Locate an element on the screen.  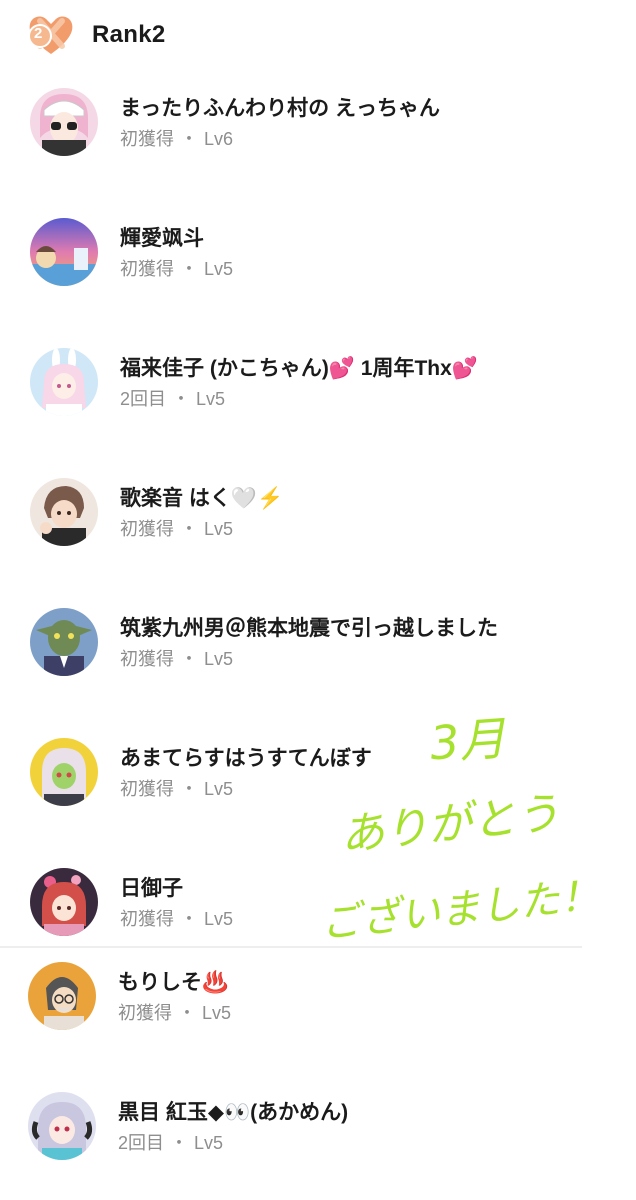
acquisition-meta: 初獲得・ Lv6 is located at coordinates (280, 139).